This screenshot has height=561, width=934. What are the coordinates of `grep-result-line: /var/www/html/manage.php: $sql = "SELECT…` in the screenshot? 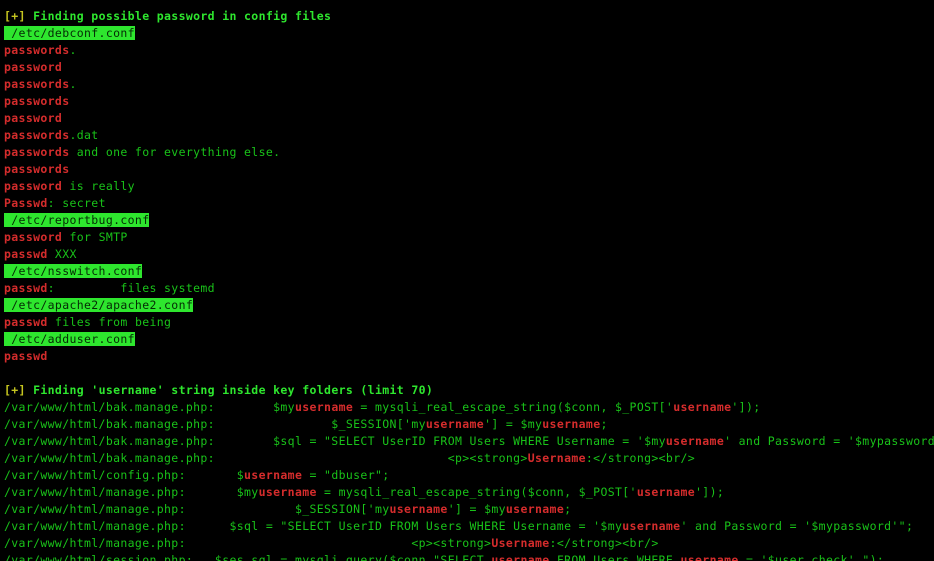 It's located at (467, 526).